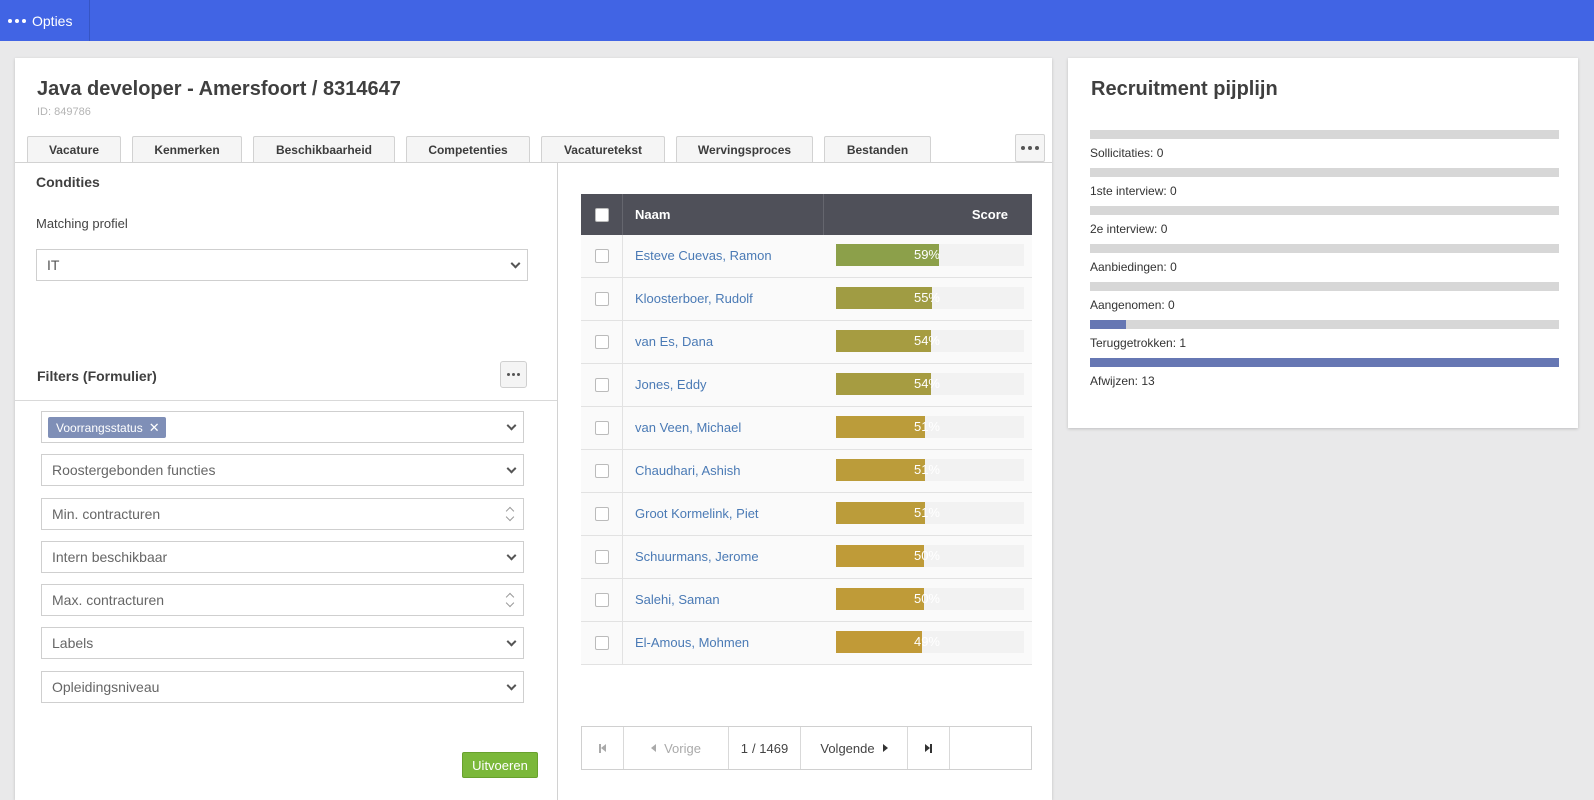  Describe the element at coordinates (282, 600) in the screenshot. I see `filter-max-hours: Max. contracturen` at that location.